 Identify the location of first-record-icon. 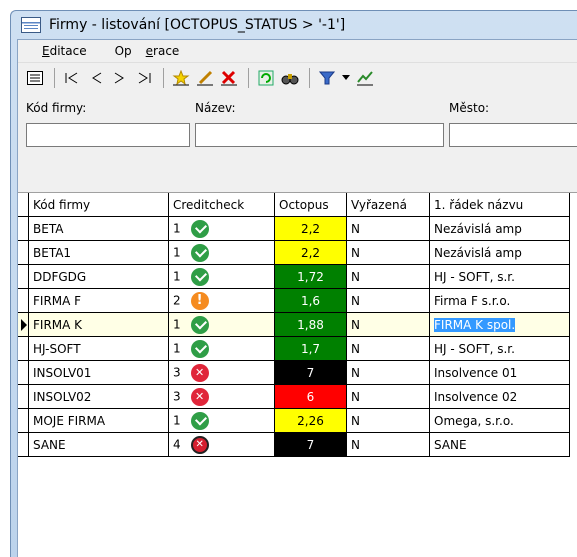
(72, 78).